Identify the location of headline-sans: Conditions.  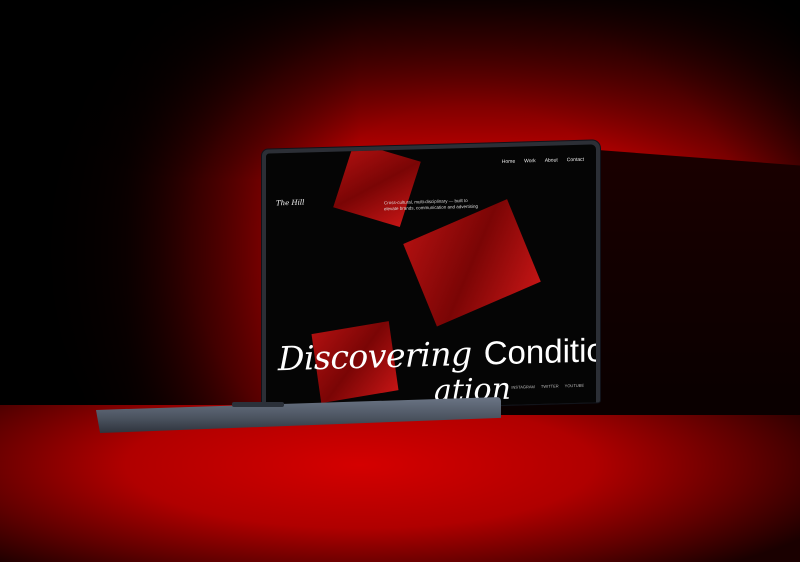
(539, 351).